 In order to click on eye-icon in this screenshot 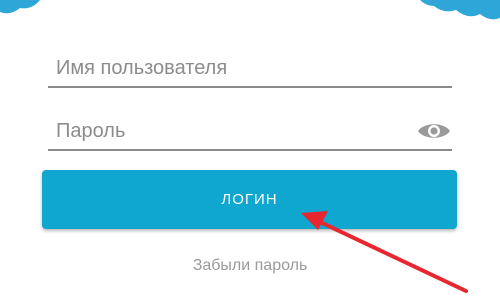, I will do `click(434, 131)`.